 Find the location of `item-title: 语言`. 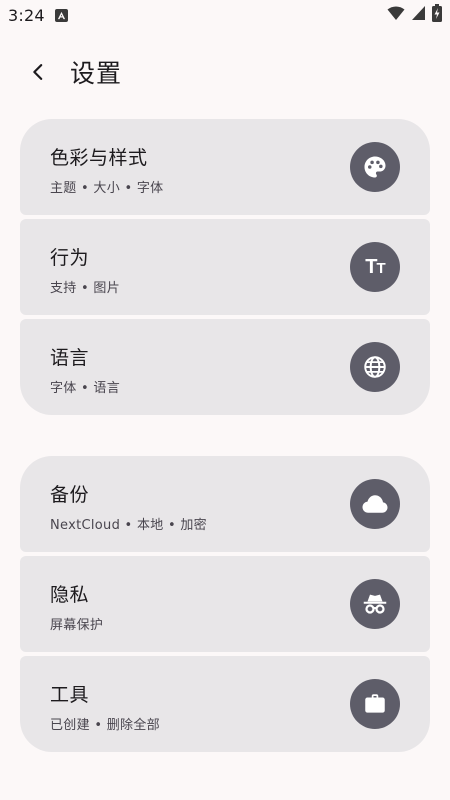

item-title: 语言 is located at coordinates (70, 358).